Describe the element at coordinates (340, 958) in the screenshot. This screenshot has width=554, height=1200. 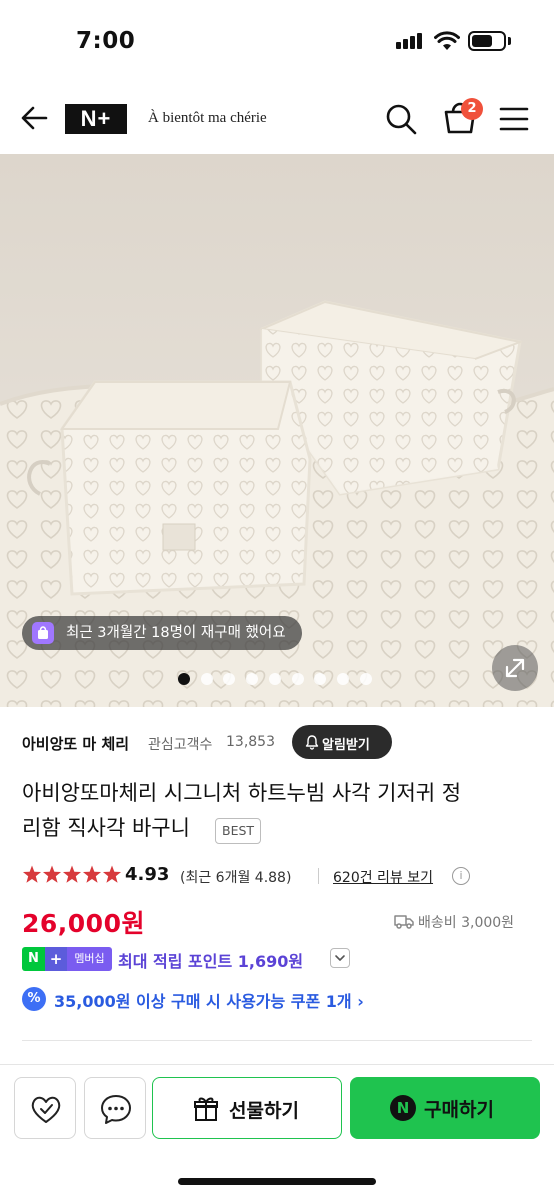
I see `chevron-down-icon` at that location.